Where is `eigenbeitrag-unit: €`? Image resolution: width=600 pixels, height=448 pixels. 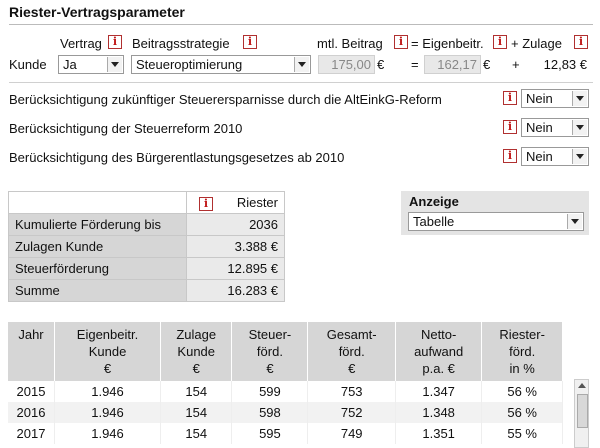 eigenbeitrag-unit: € is located at coordinates (487, 64).